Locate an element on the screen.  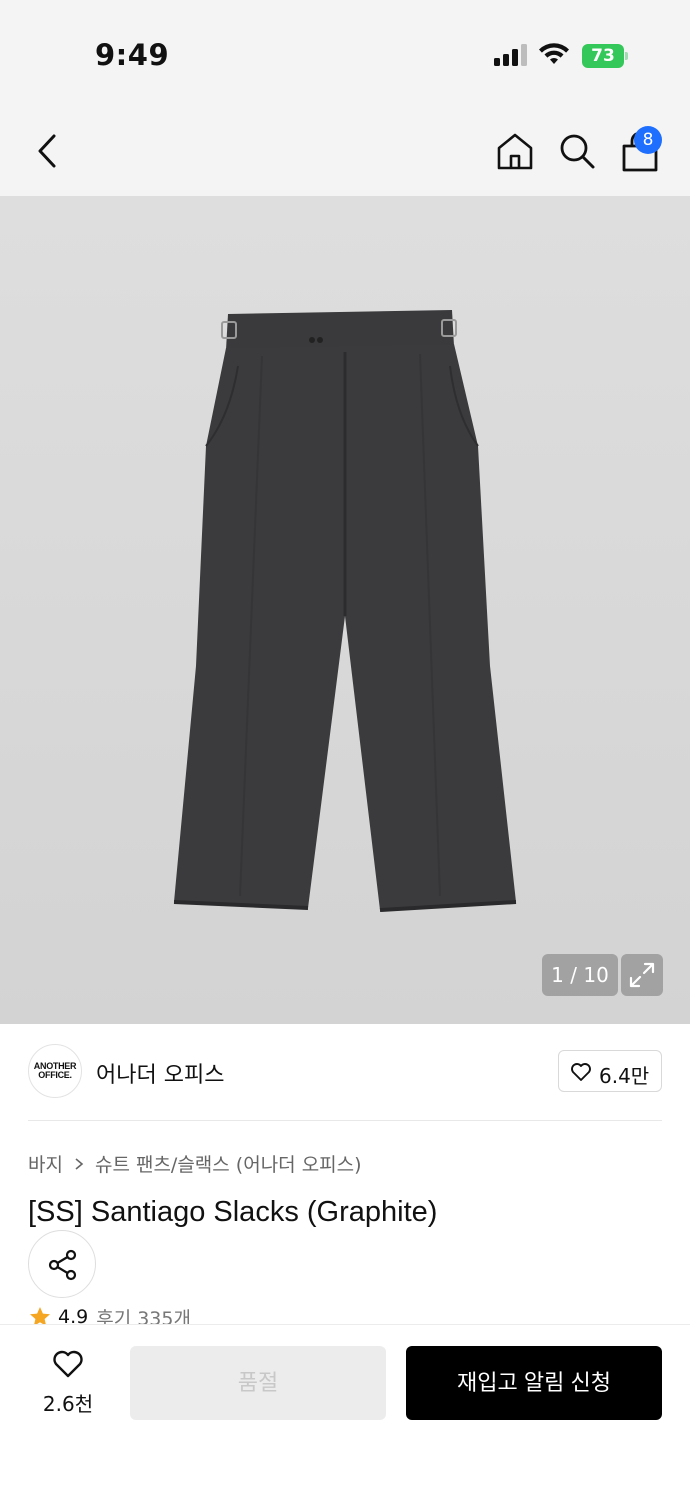
expand-icon is located at coordinates (642, 975).